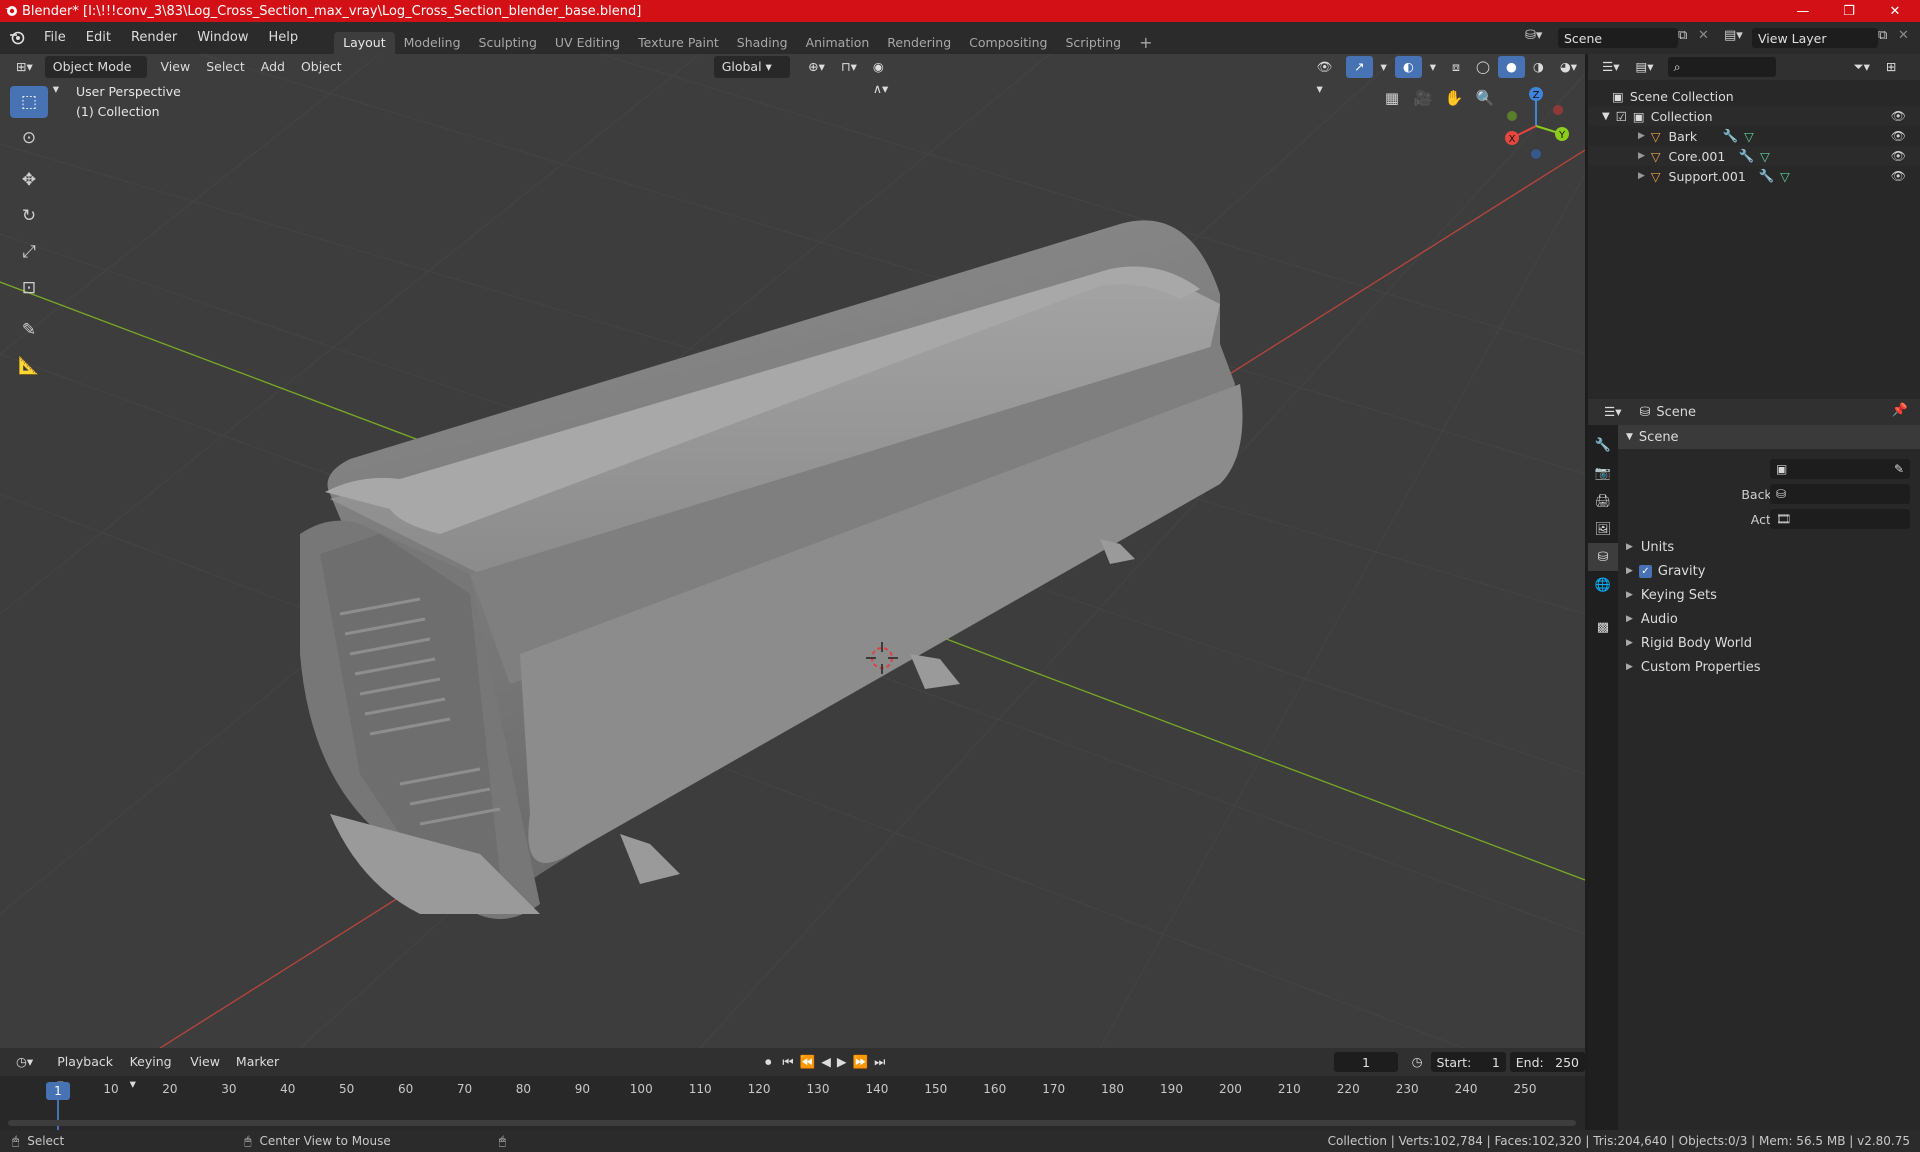  Describe the element at coordinates (432, 43) in the screenshot. I see `tab-modeling: Modeling` at that location.